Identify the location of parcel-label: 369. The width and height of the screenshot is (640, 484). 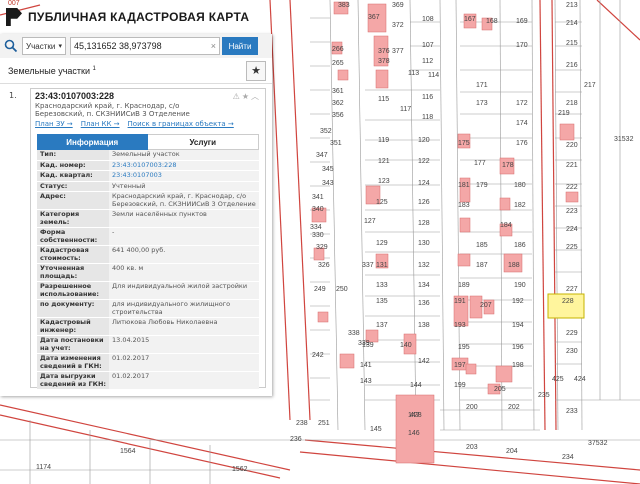
(398, 5).